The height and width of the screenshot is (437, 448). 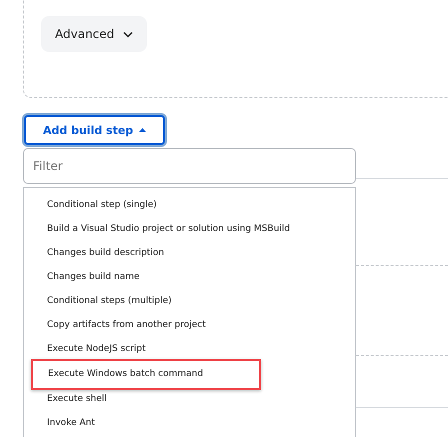 I want to click on menu-item: Build a Visual Studio project or solution using MSBuild, so click(x=189, y=229).